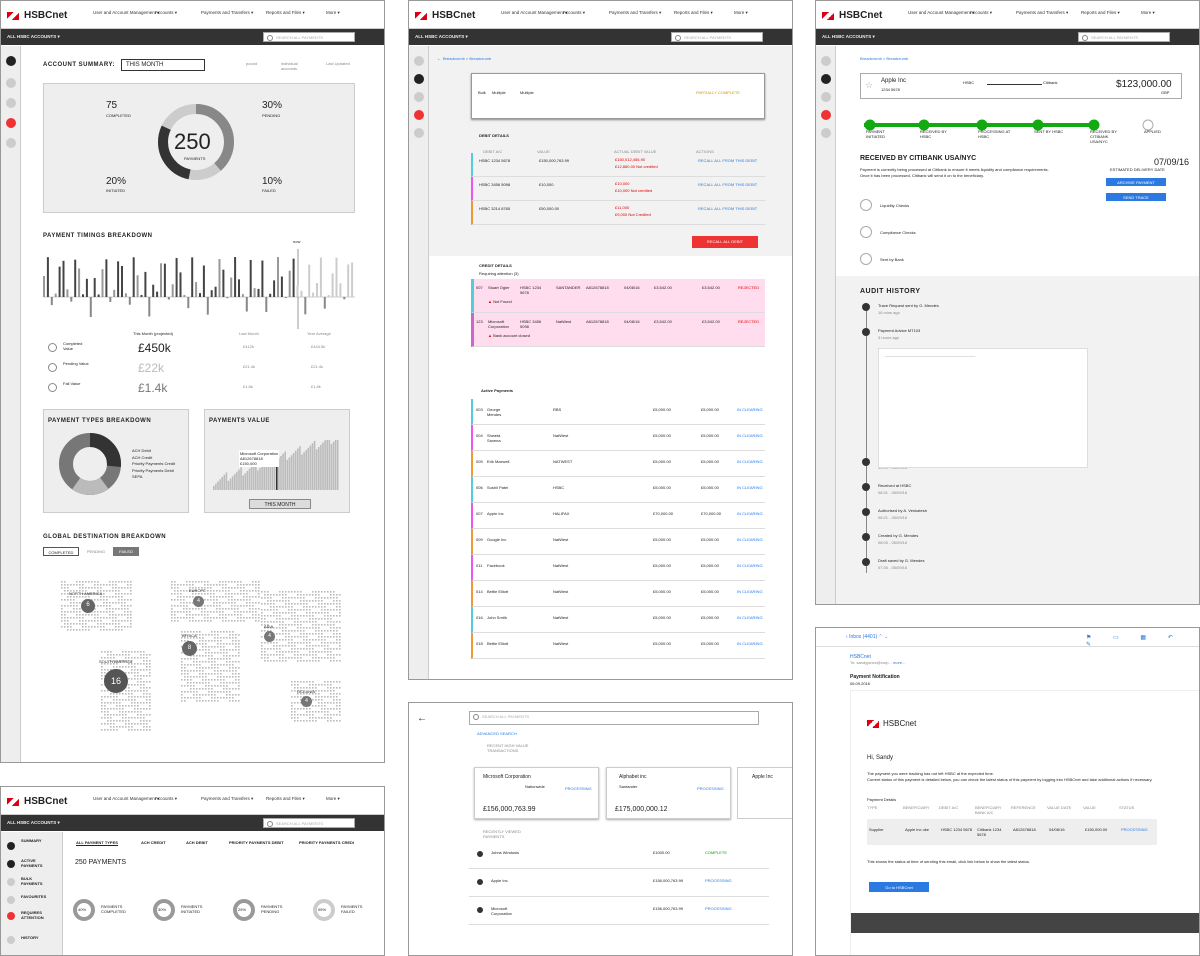 This screenshot has height=956, width=1200. What do you see at coordinates (280, 504) in the screenshot?
I see `value-period-button: THIS MONTH` at bounding box center [280, 504].